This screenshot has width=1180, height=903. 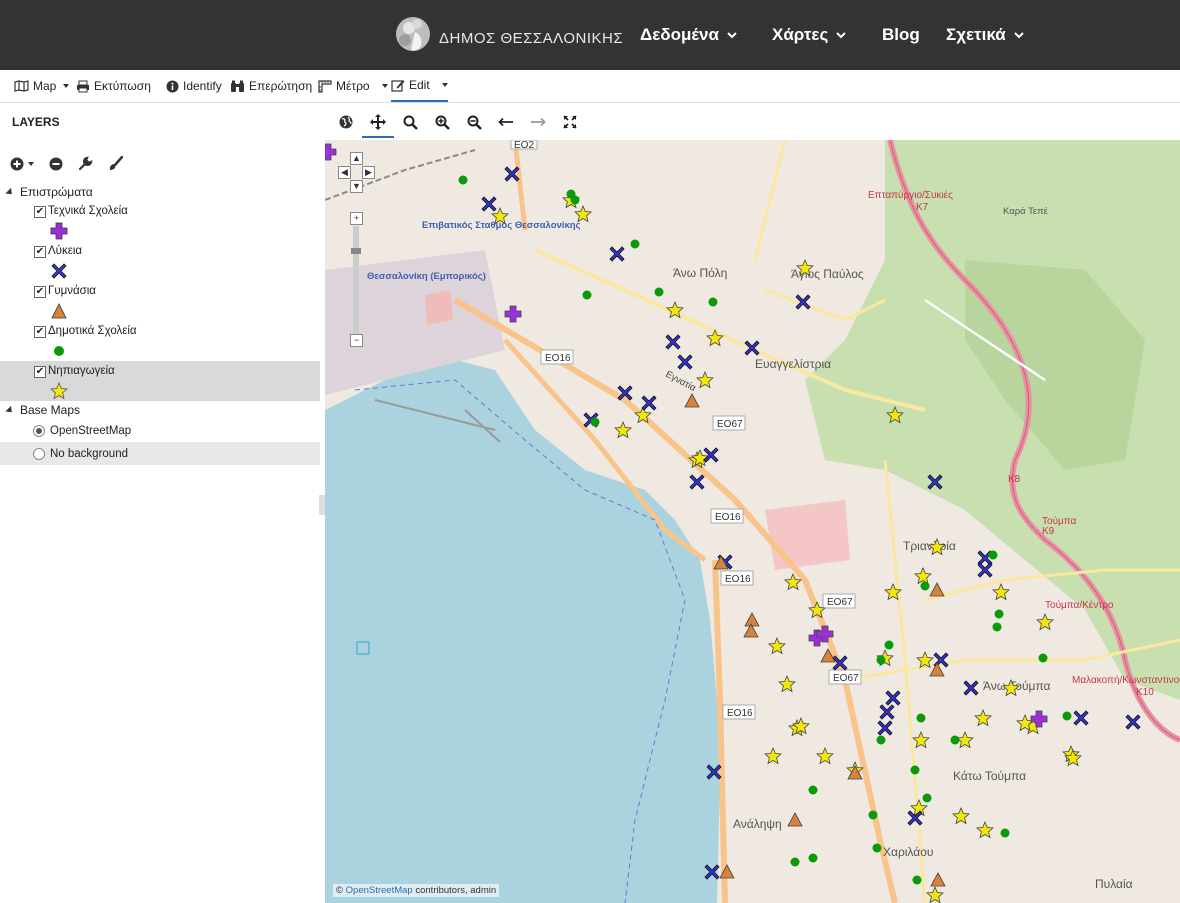 What do you see at coordinates (356, 280) in the screenshot?
I see `zoom-slider-track` at bounding box center [356, 280].